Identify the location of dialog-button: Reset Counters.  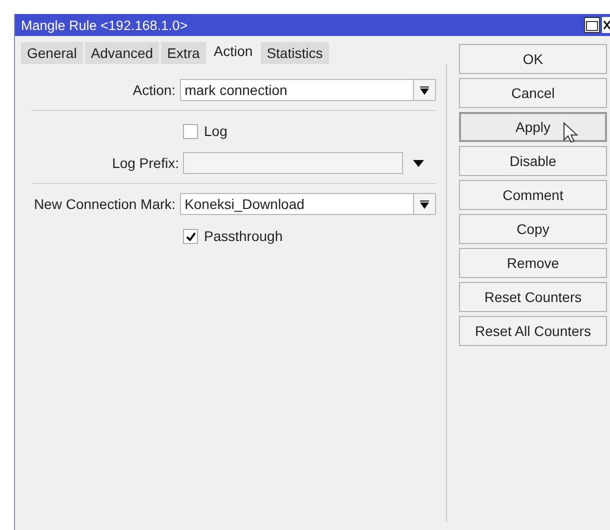
(533, 297).